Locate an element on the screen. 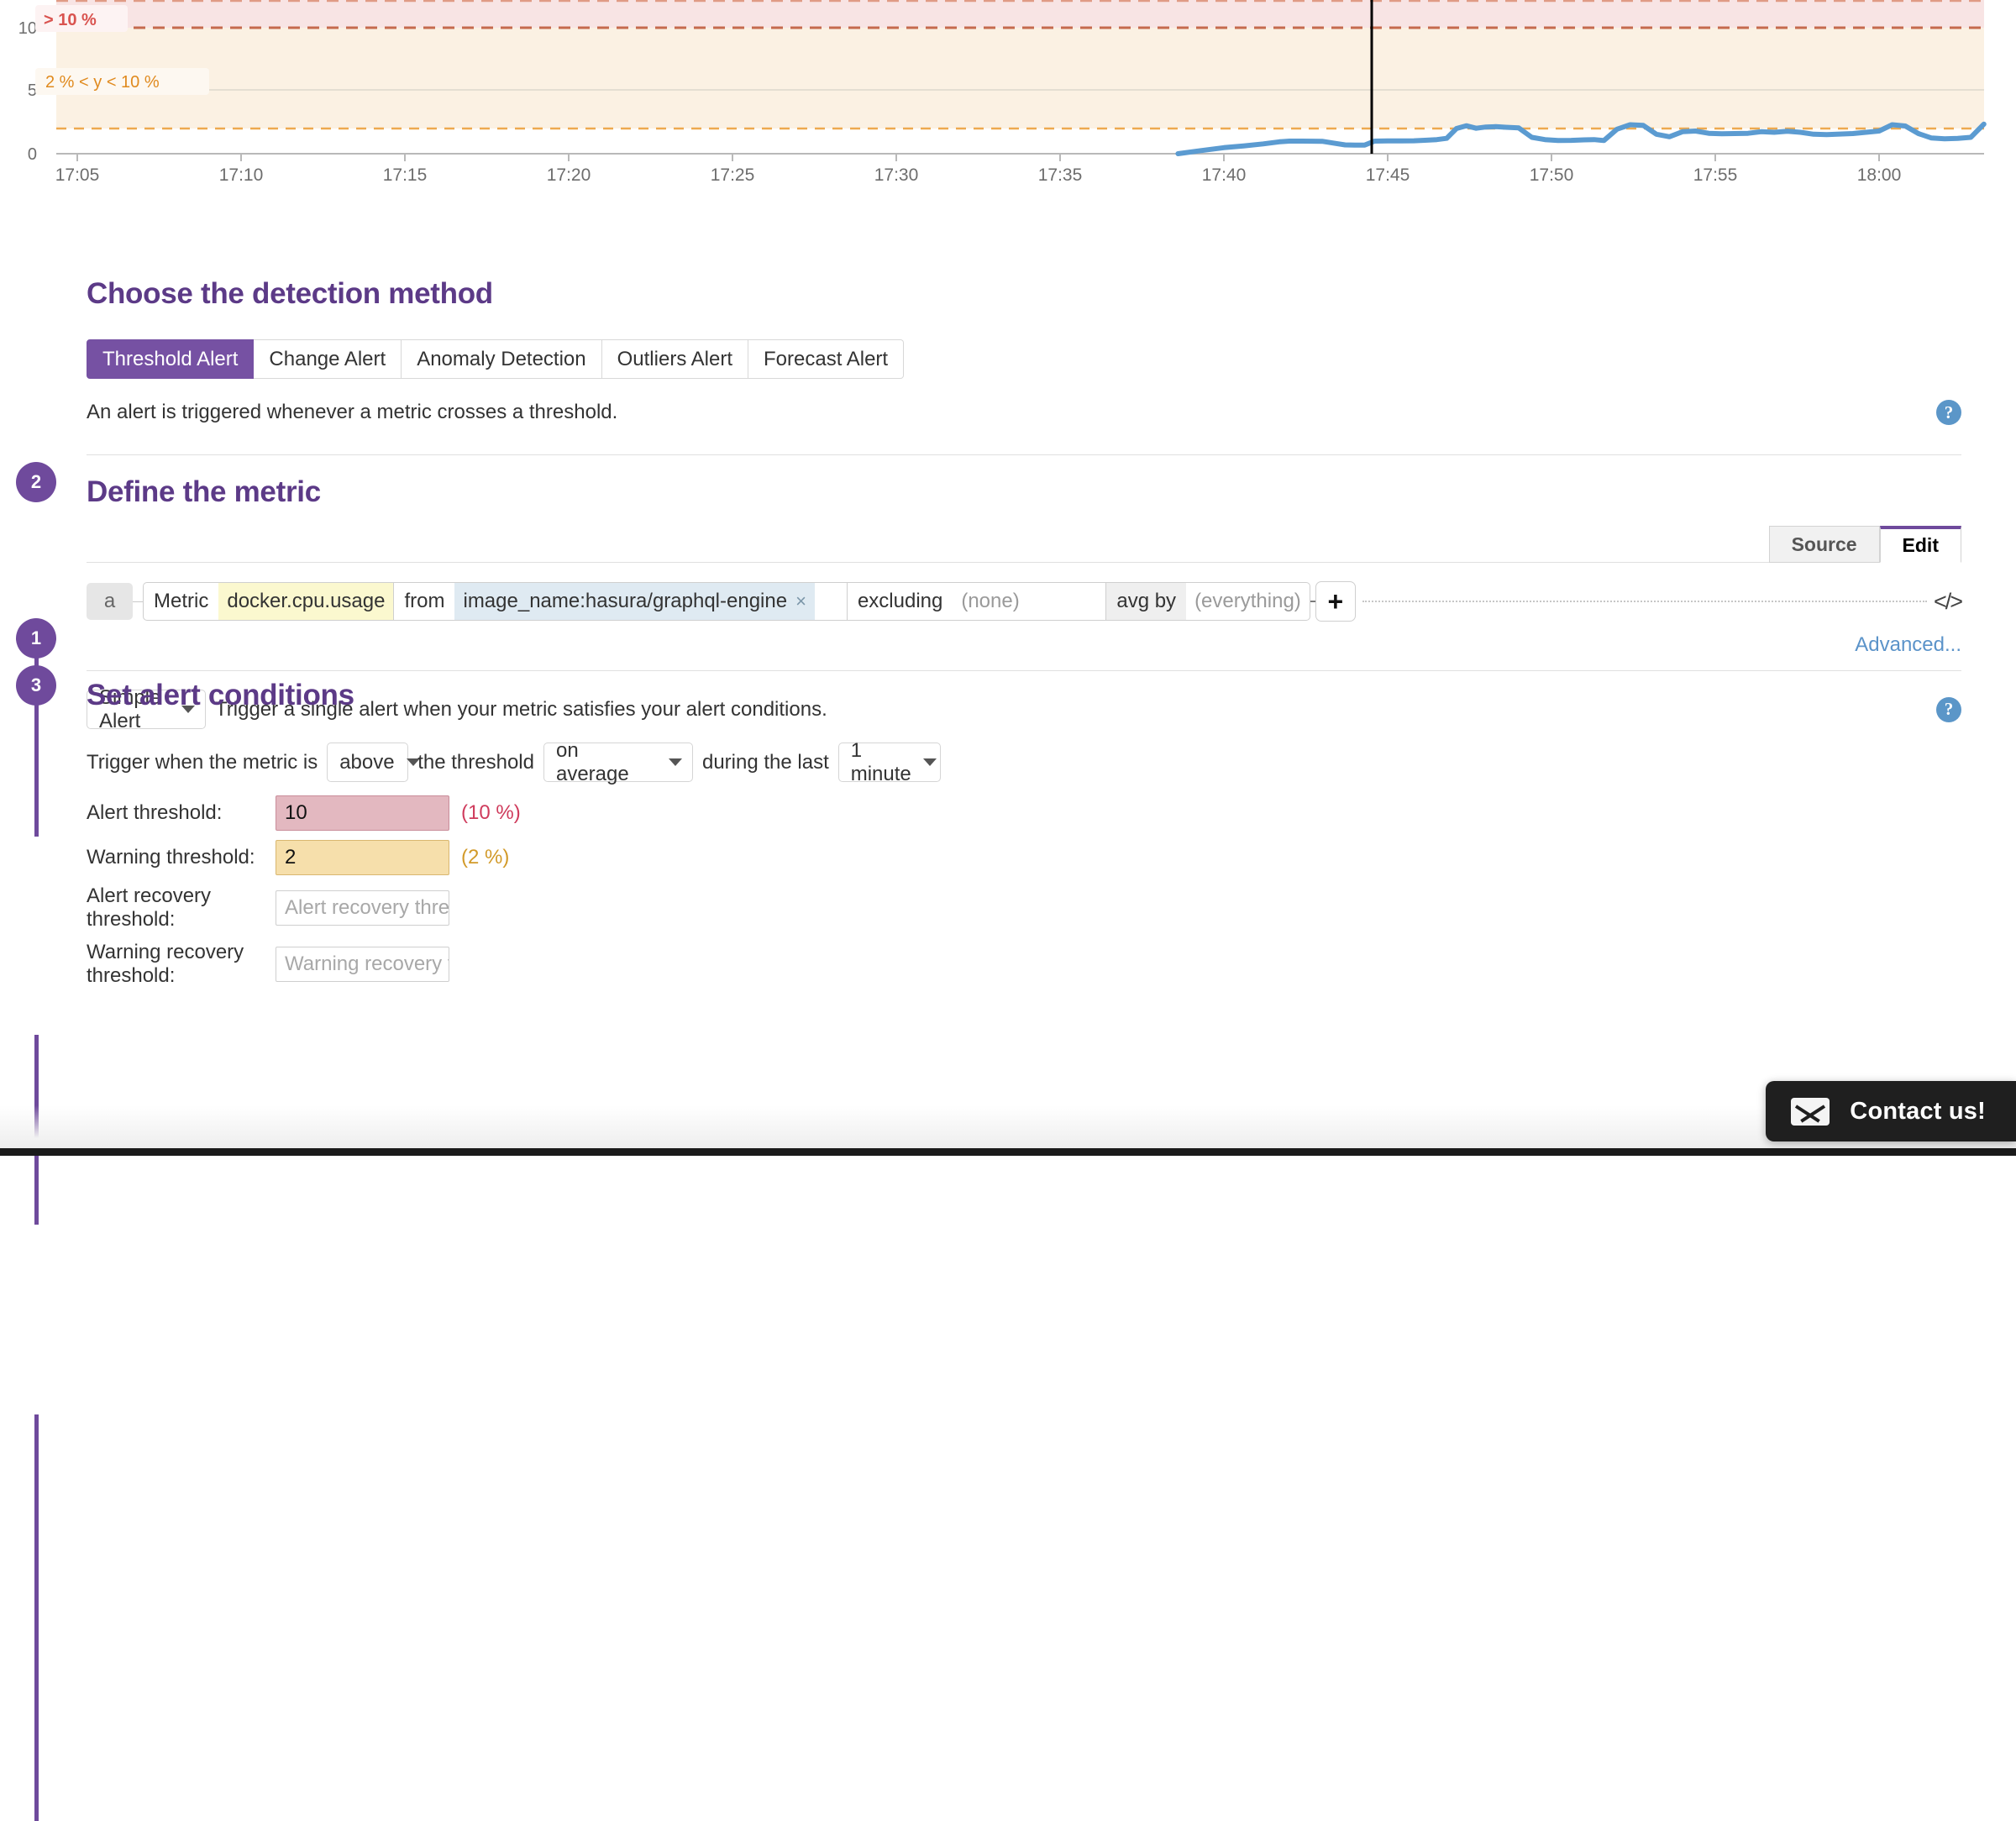  warning-band-fill is located at coordinates (1020, 78).